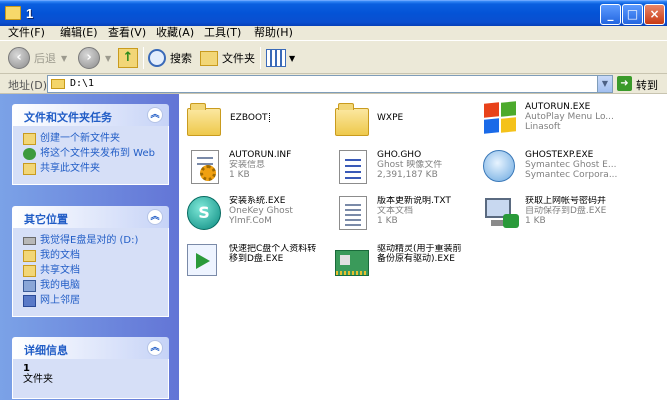  I want to click on folders-button: 文件夹, so click(227, 58).